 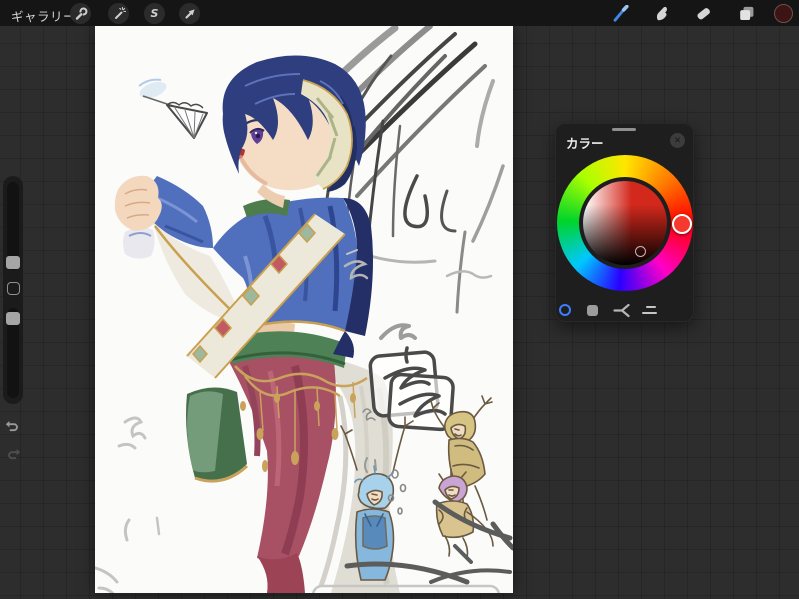 I want to click on color-panel-title: カラー, so click(x=585, y=144).